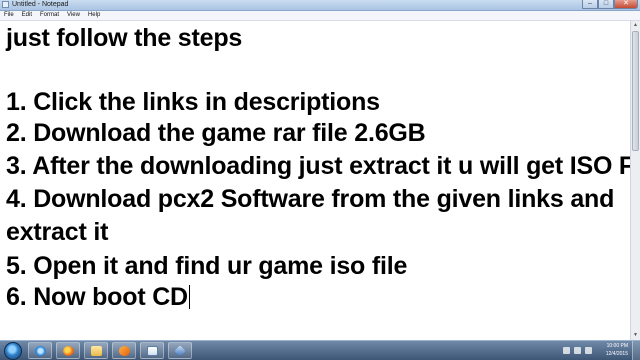 The image size is (640, 360). What do you see at coordinates (49, 15) in the screenshot?
I see `menu-format: Format` at bounding box center [49, 15].